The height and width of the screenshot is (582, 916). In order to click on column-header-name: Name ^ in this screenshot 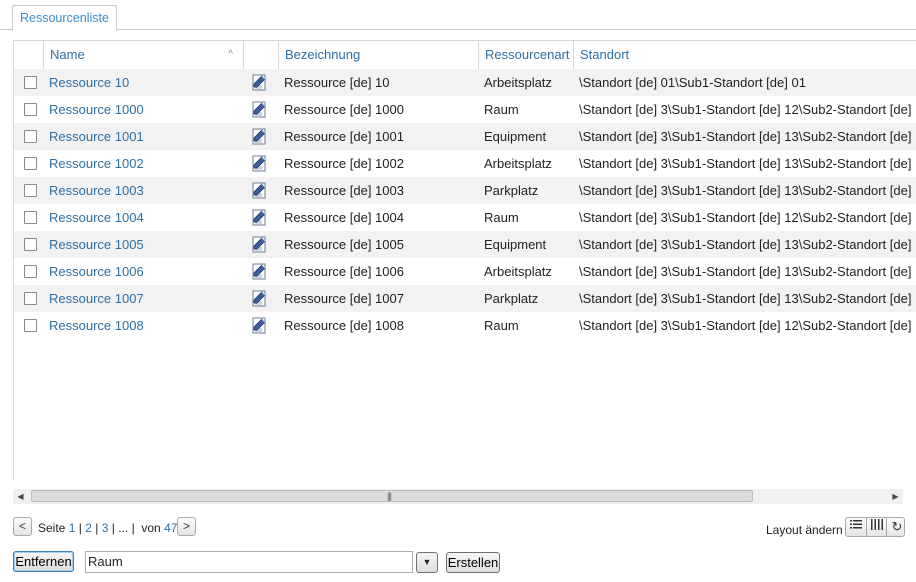, I will do `click(144, 55)`.